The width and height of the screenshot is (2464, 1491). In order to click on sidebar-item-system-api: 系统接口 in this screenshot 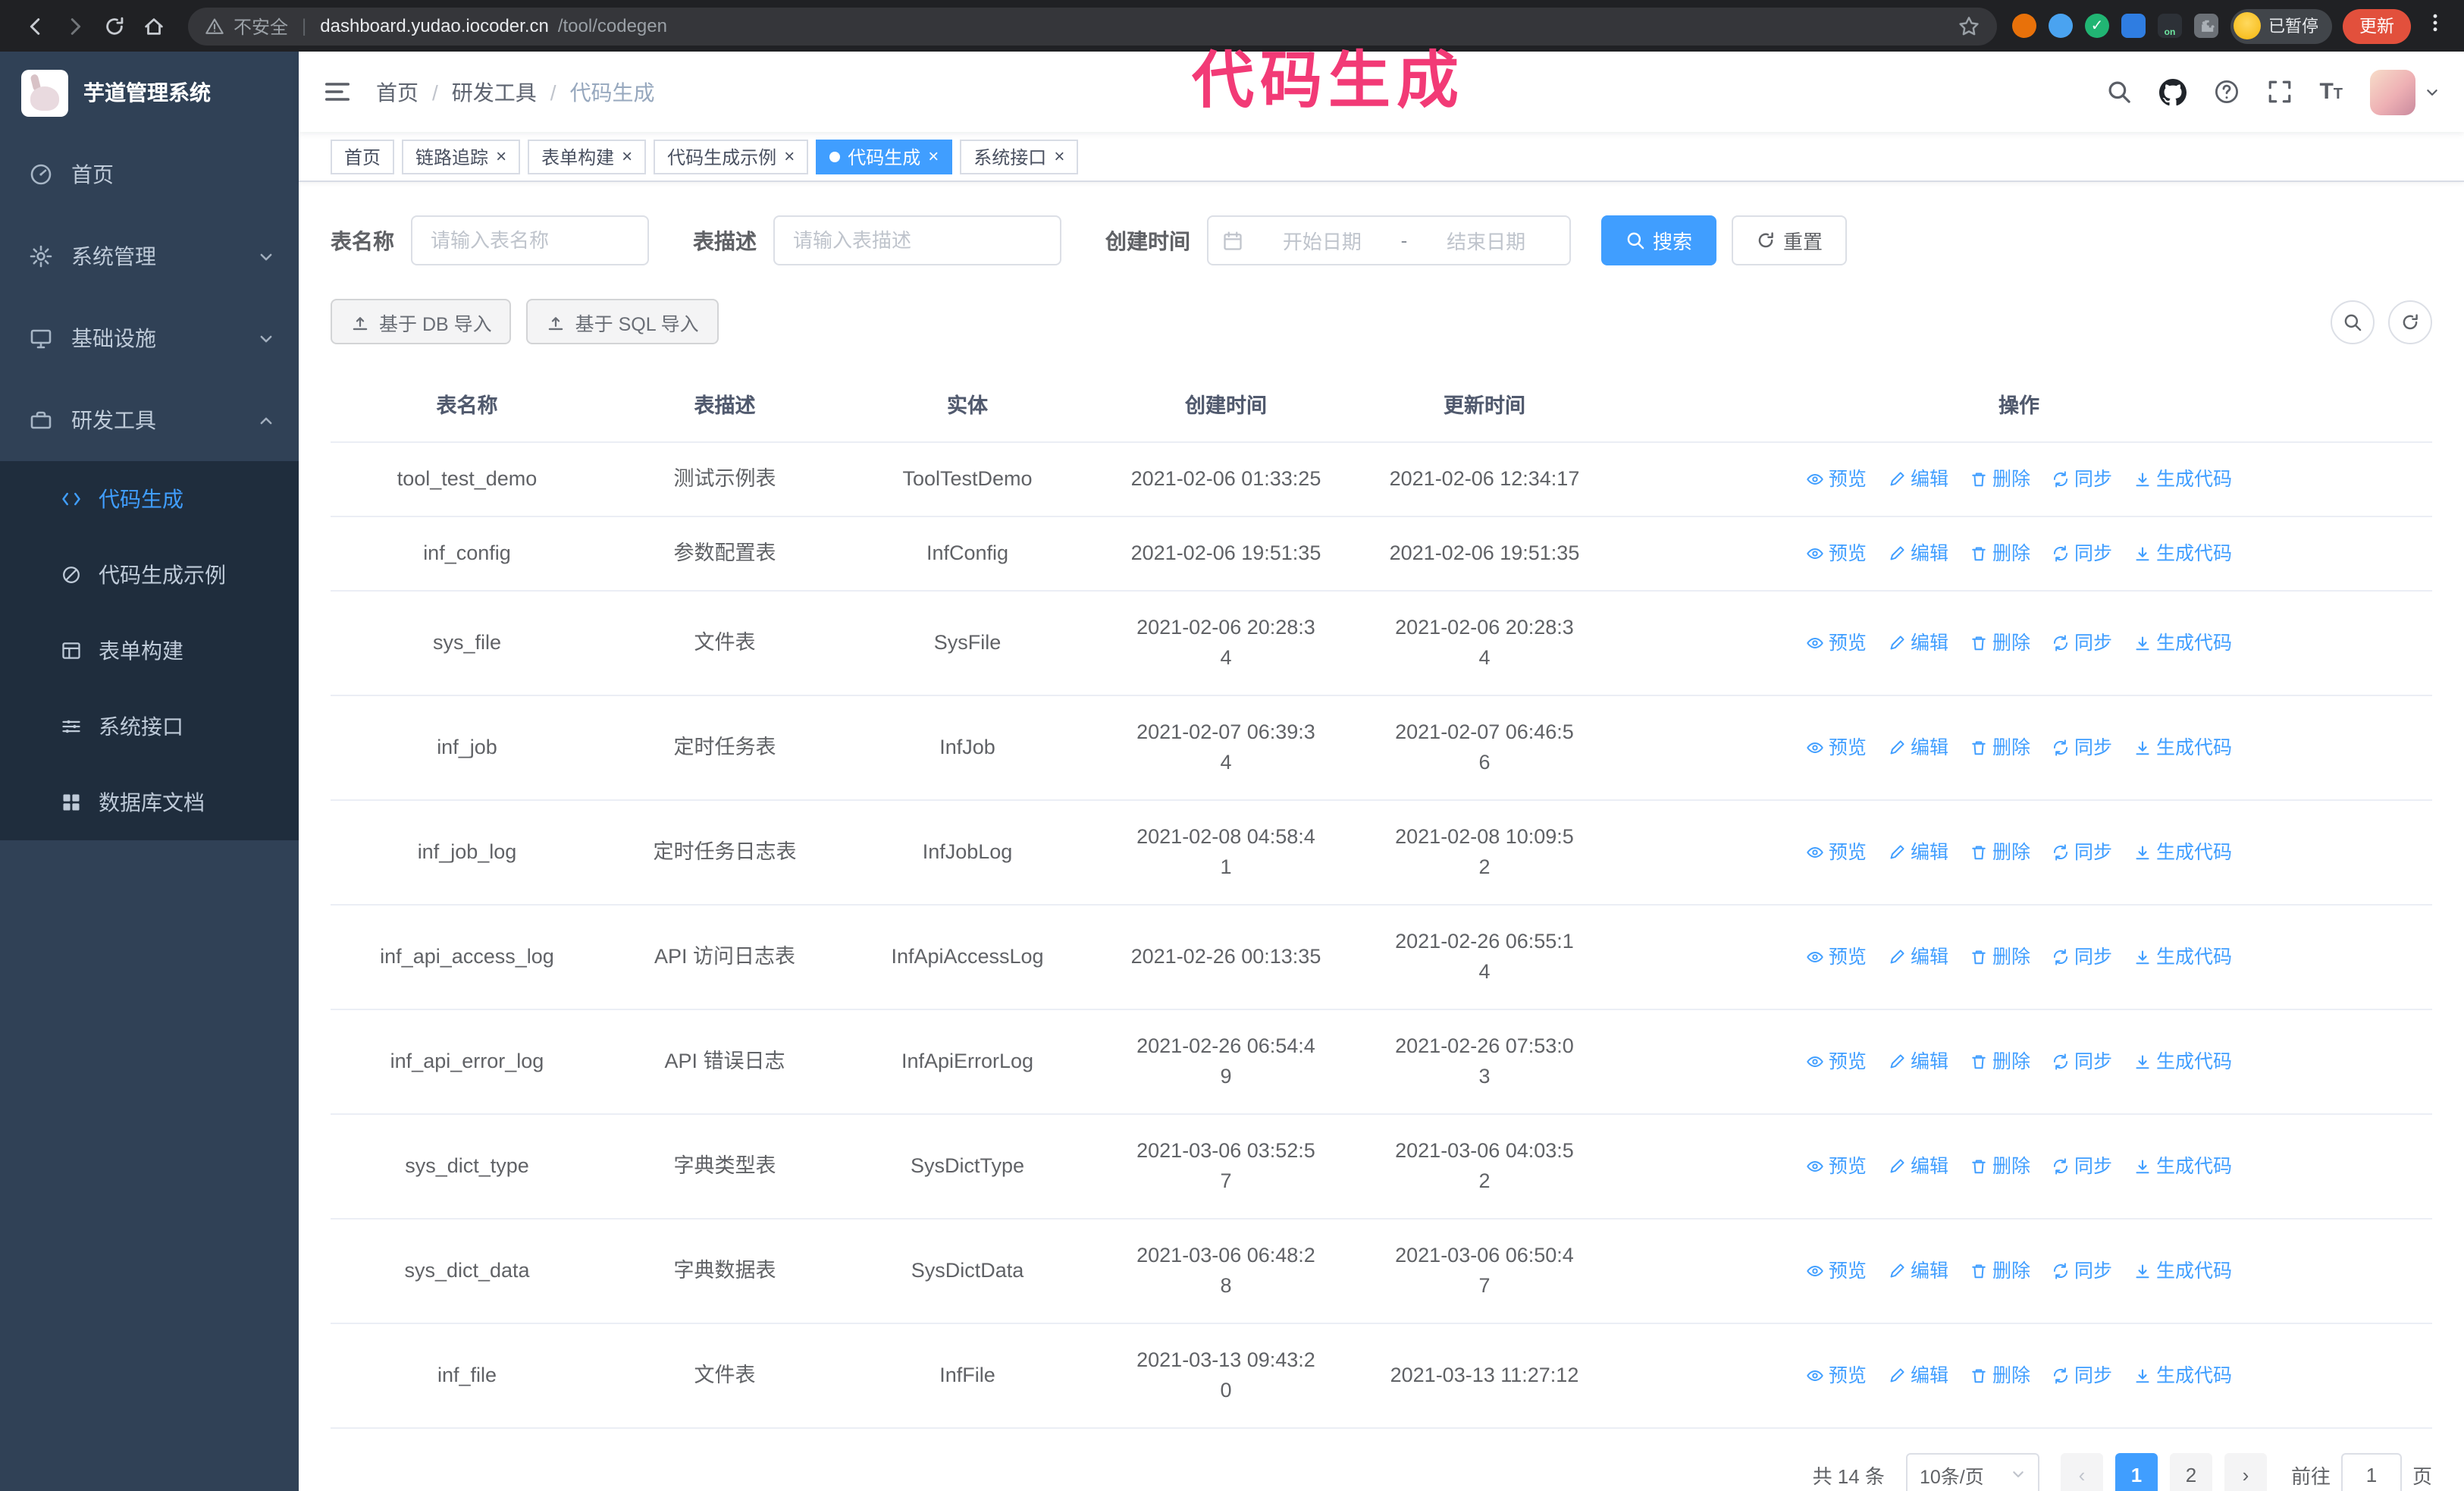, I will do `click(150, 726)`.